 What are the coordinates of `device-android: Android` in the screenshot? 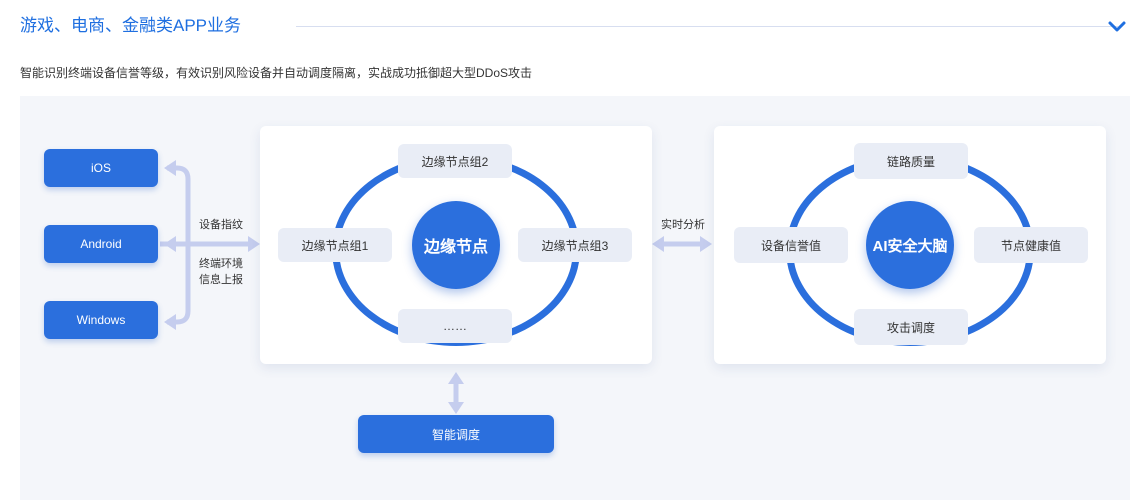 It's located at (101, 244).